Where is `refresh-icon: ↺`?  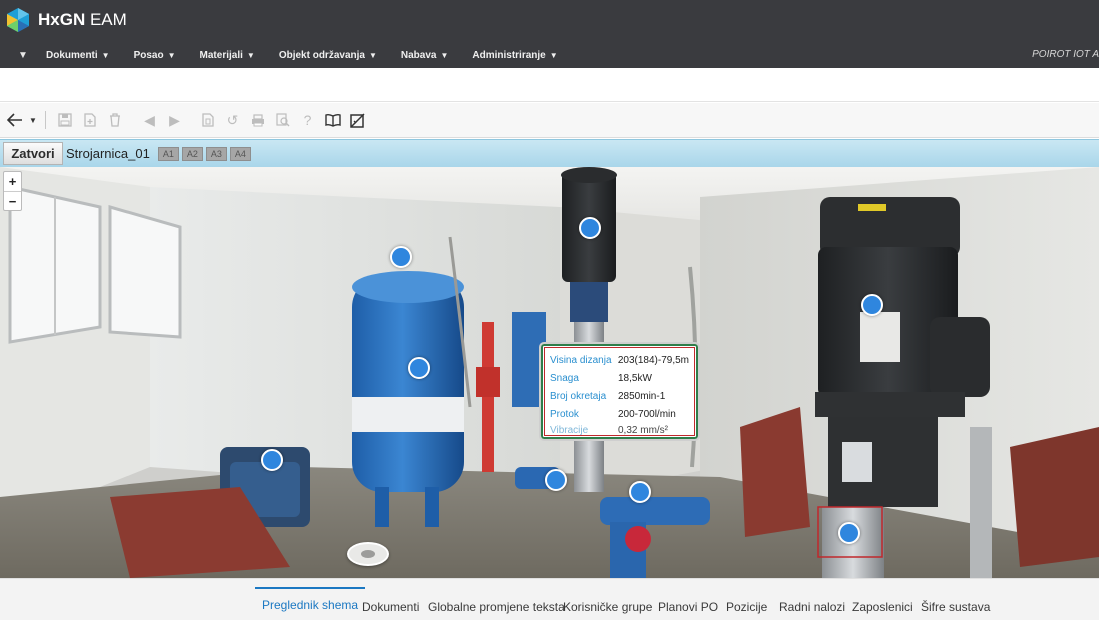
refresh-icon: ↺ is located at coordinates (232, 120).